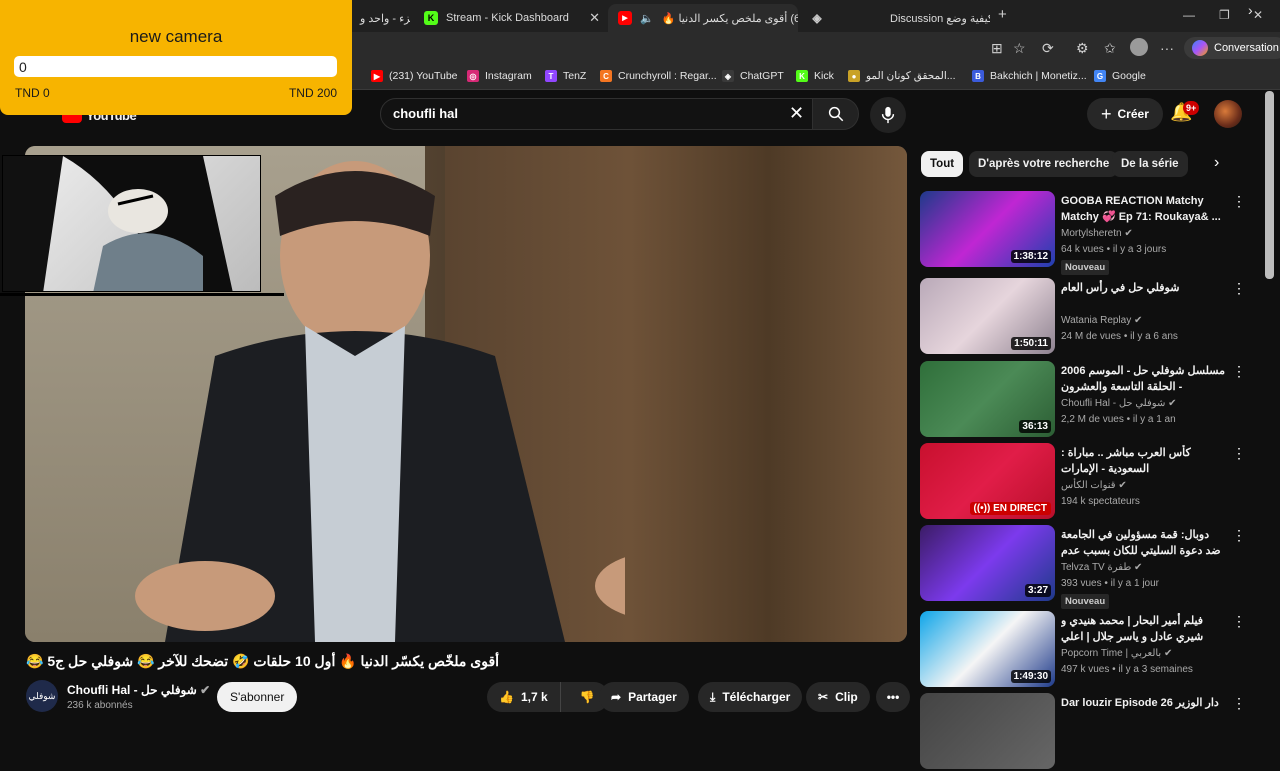 This screenshot has height=771, width=1280. What do you see at coordinates (565, 76) in the screenshot?
I see `bookmark-item: T TenZ` at bounding box center [565, 76].